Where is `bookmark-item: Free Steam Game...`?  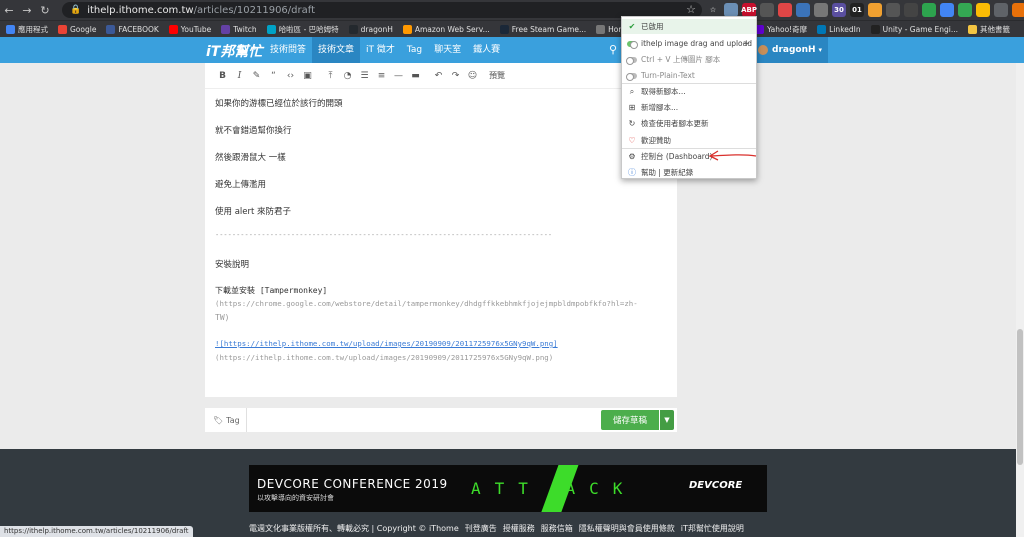
bookmark-item: Free Steam Game... is located at coordinates (542, 29).